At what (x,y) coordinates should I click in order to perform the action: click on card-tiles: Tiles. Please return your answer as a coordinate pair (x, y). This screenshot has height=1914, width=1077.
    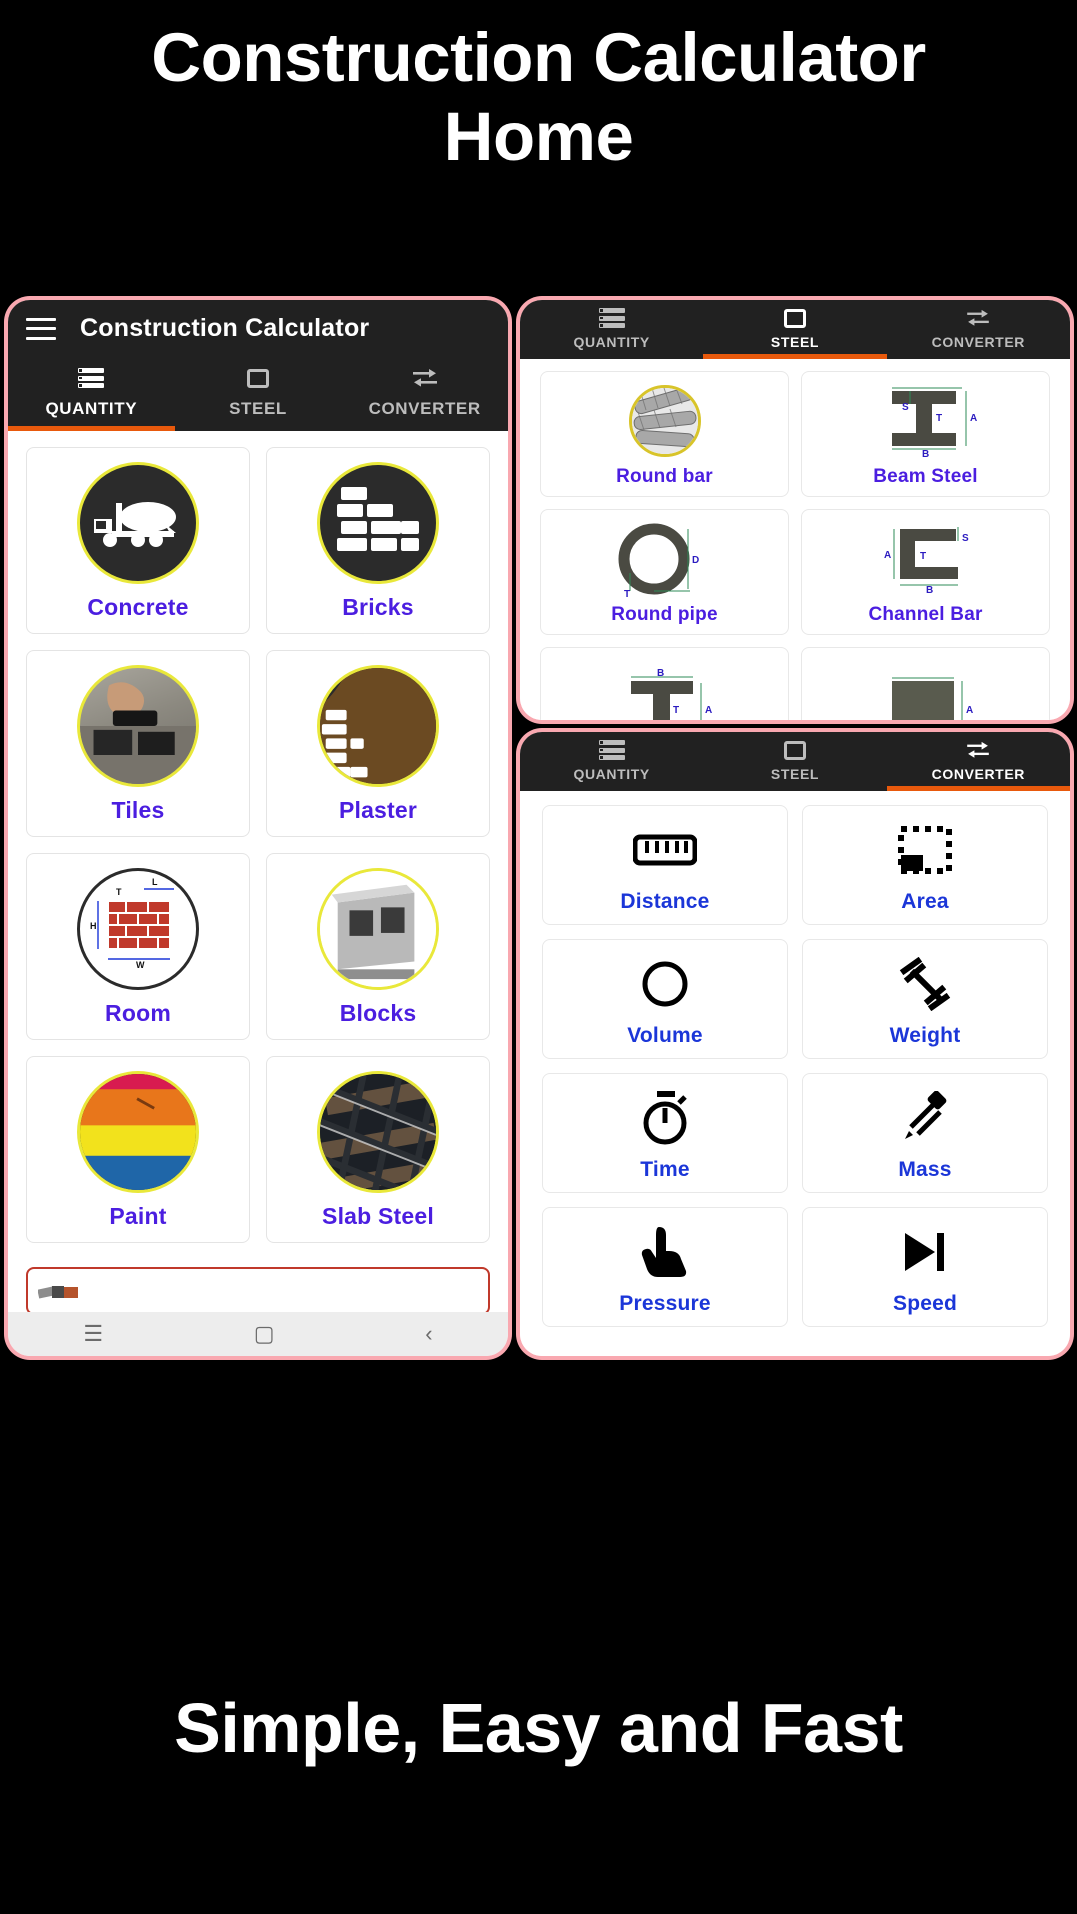
    Looking at the image, I should click on (138, 743).